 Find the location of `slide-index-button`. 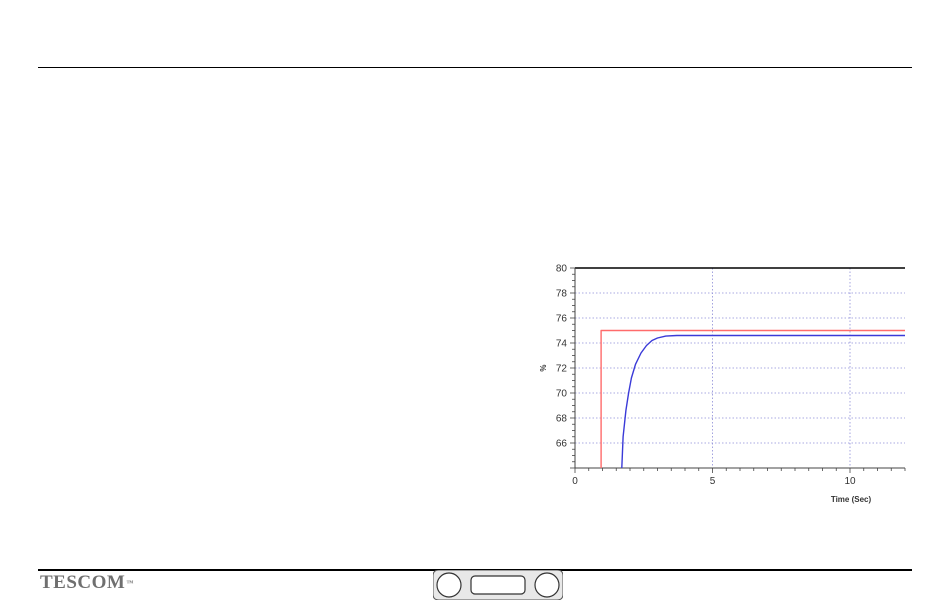

slide-index-button is located at coordinates (498, 585).